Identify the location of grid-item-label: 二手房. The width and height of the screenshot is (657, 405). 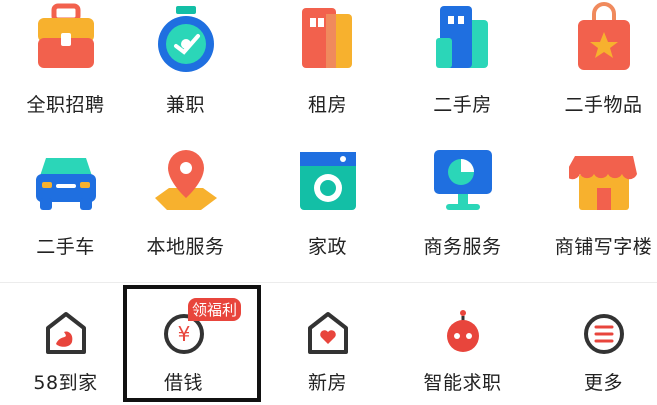
(462, 105).